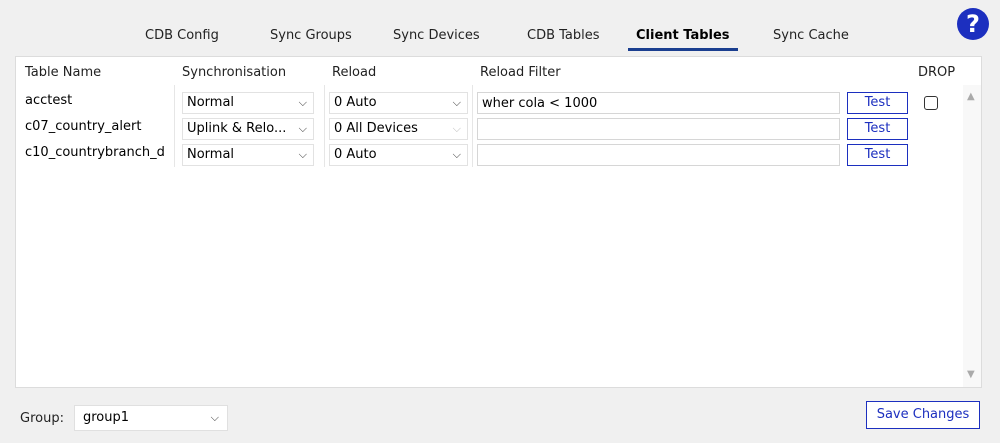 This screenshot has width=1000, height=443. What do you see at coordinates (42, 418) in the screenshot?
I see `group-label: Group:` at bounding box center [42, 418].